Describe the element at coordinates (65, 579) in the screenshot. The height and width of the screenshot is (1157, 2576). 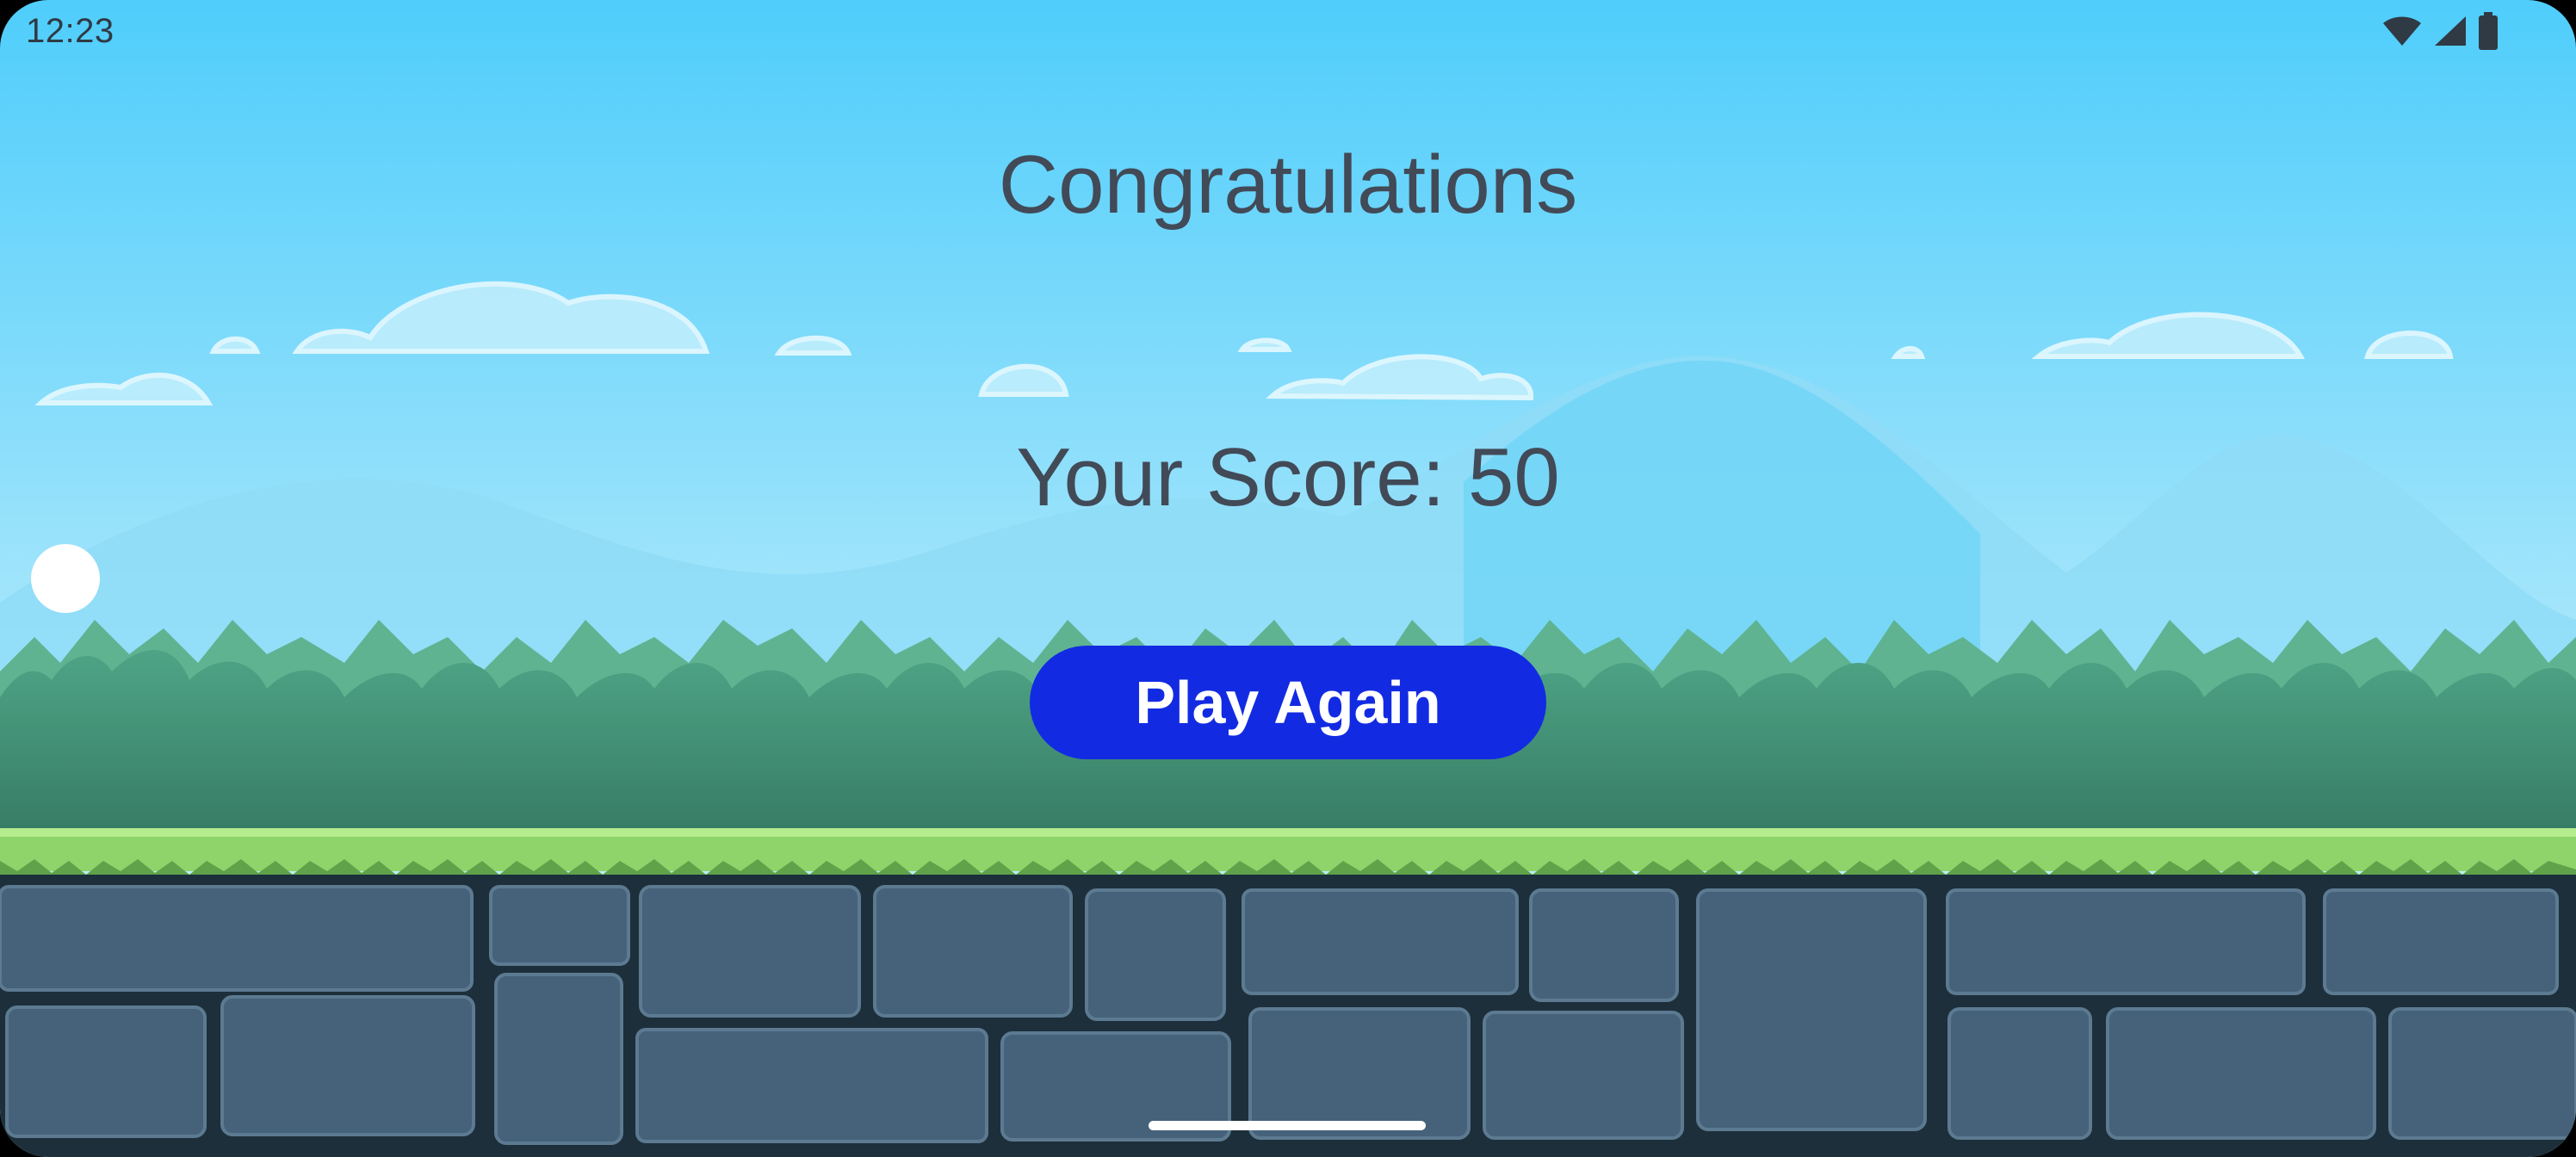
I see `ball` at that location.